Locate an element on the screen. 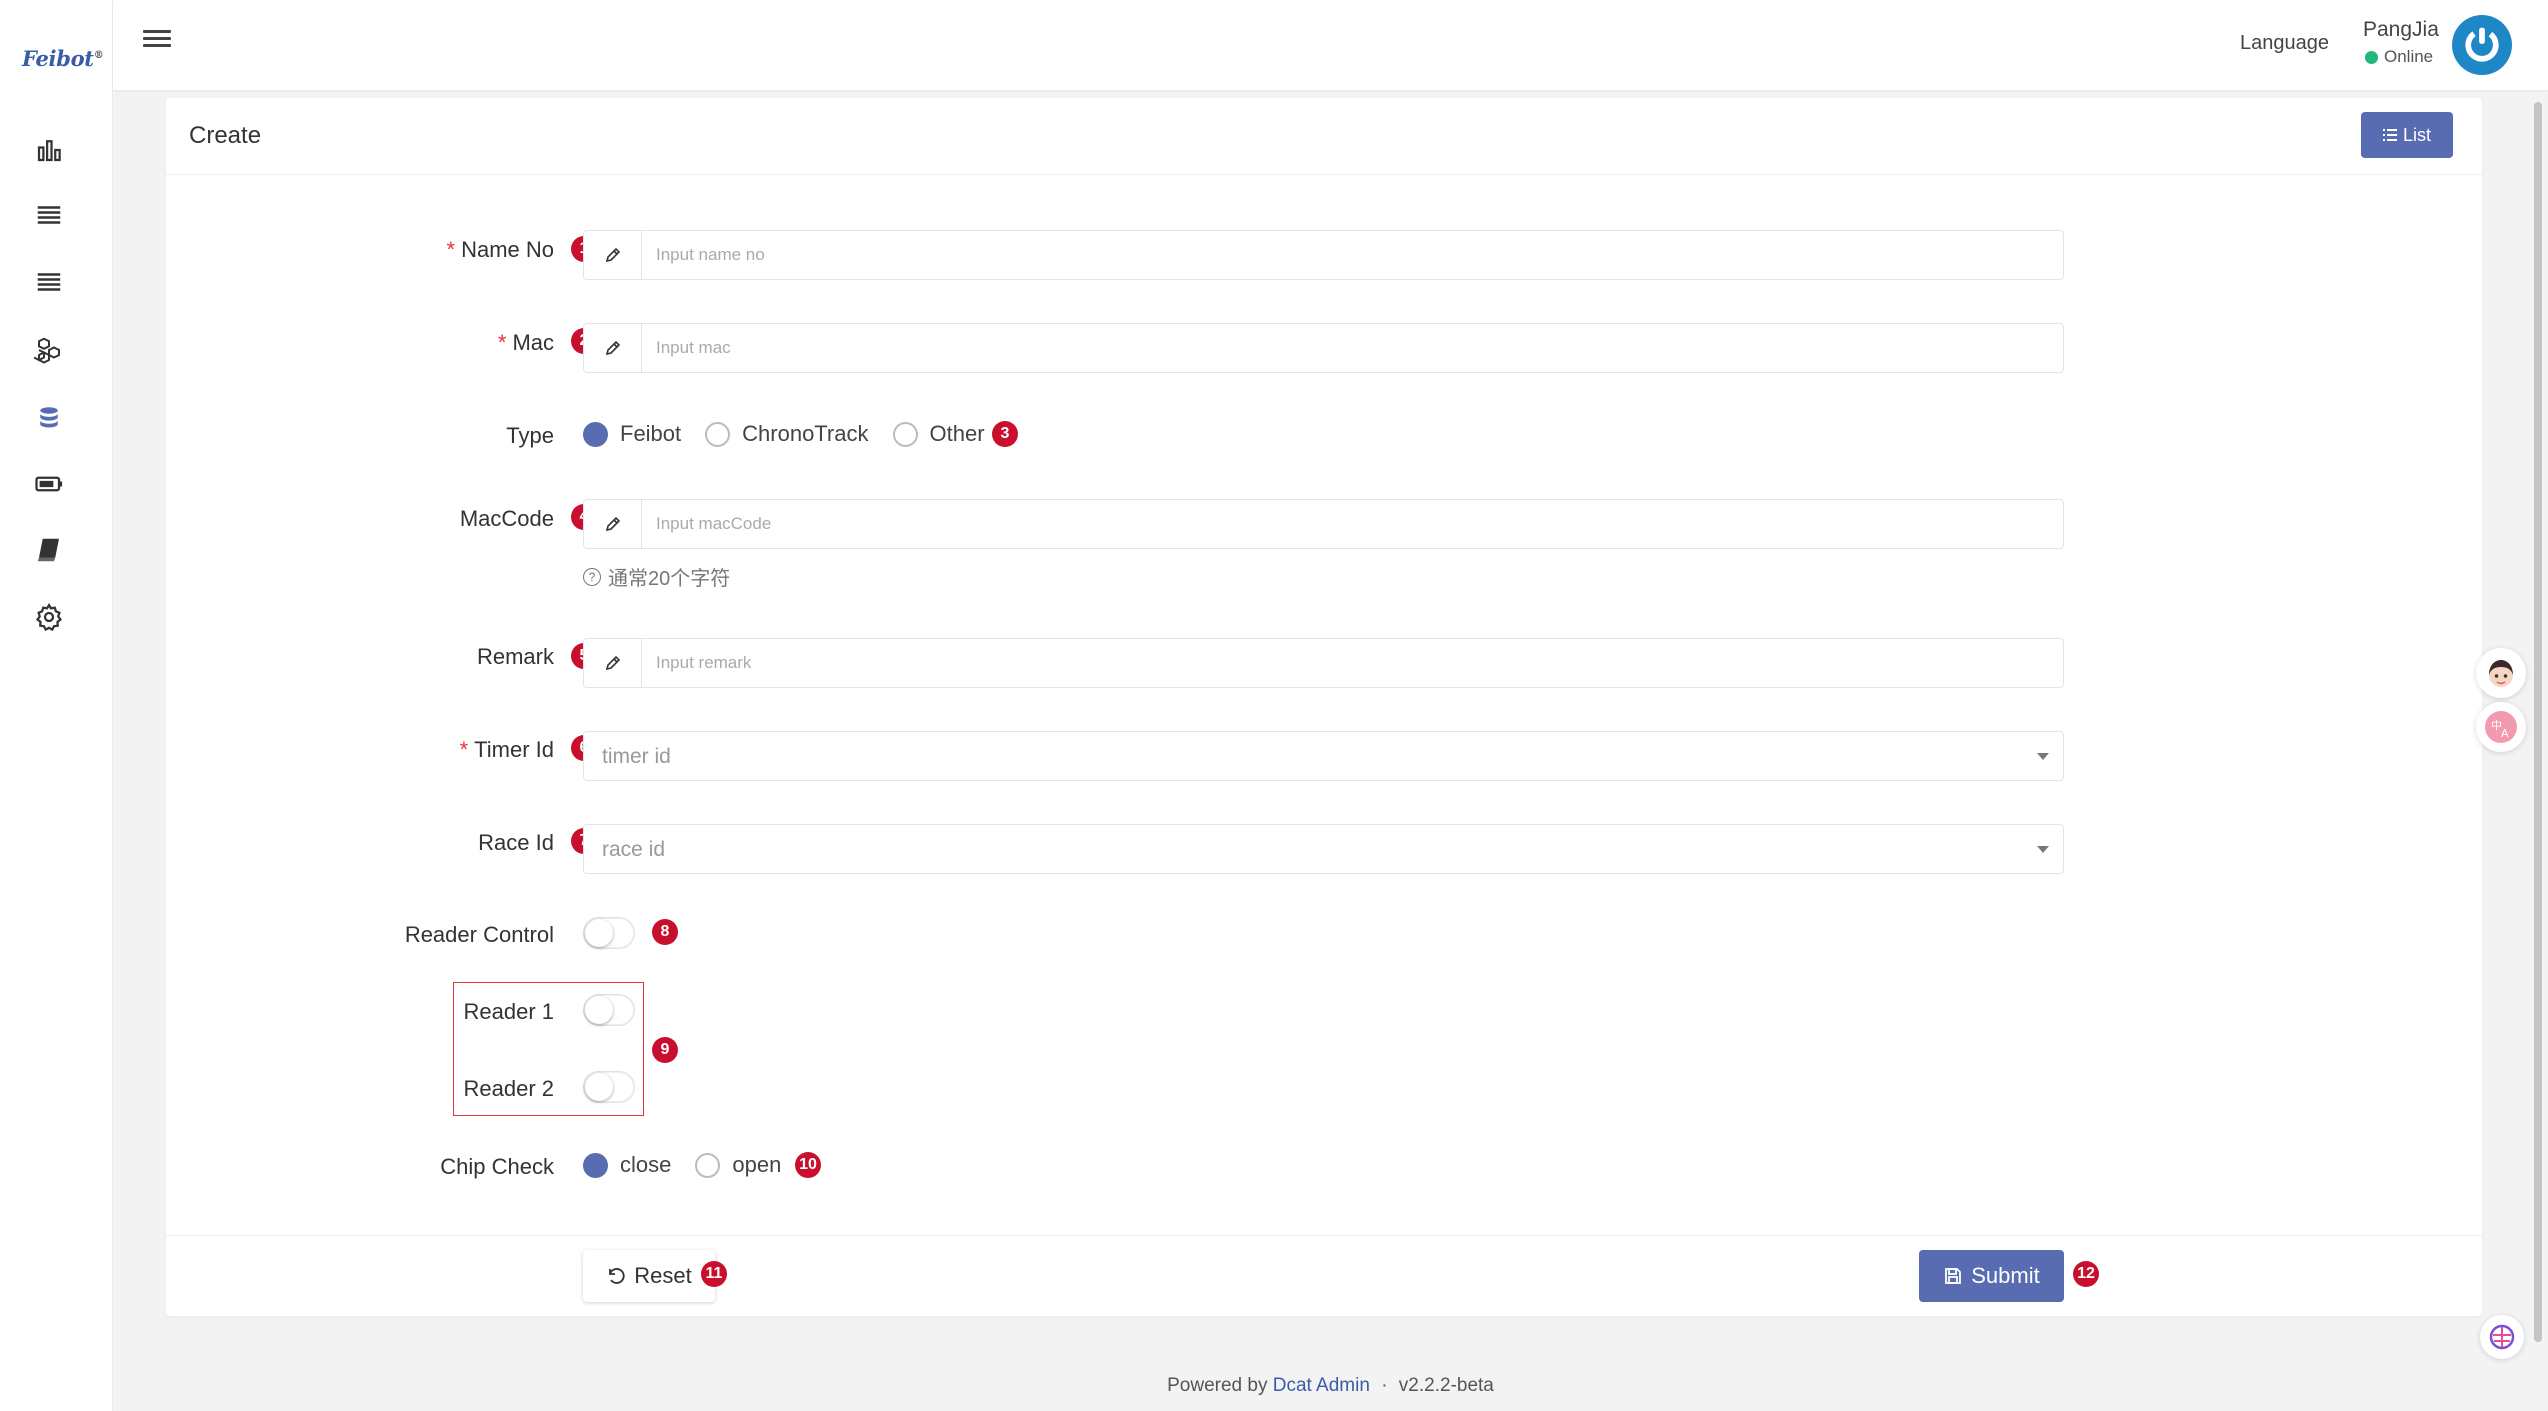 The image size is (2548, 1411). submit-button: Submit is located at coordinates (1991, 1276).